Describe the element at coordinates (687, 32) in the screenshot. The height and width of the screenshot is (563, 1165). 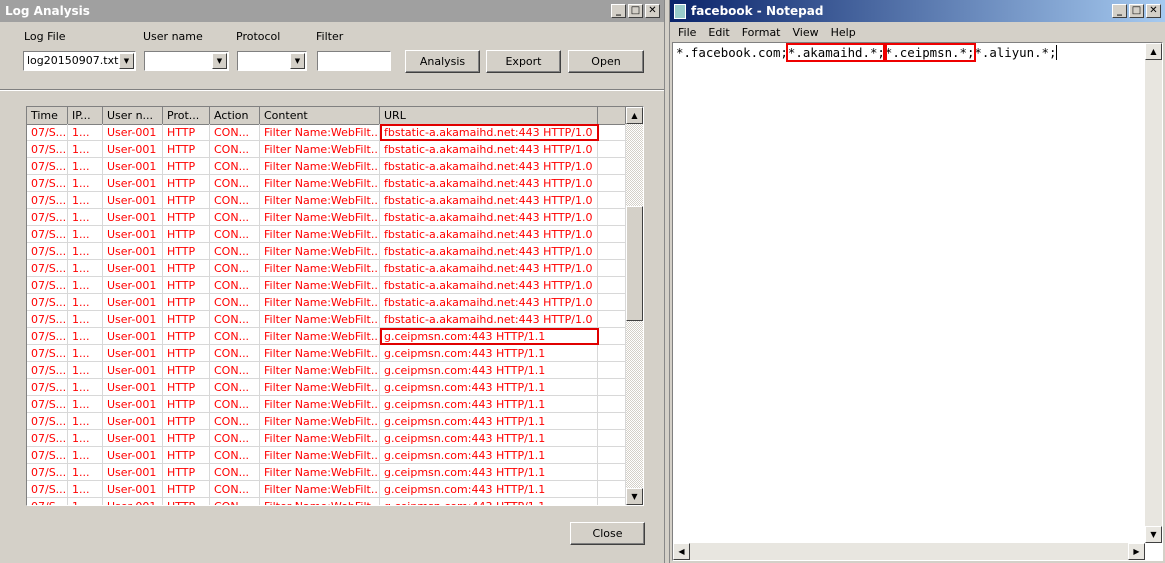
I see `menu-file: File` at that location.